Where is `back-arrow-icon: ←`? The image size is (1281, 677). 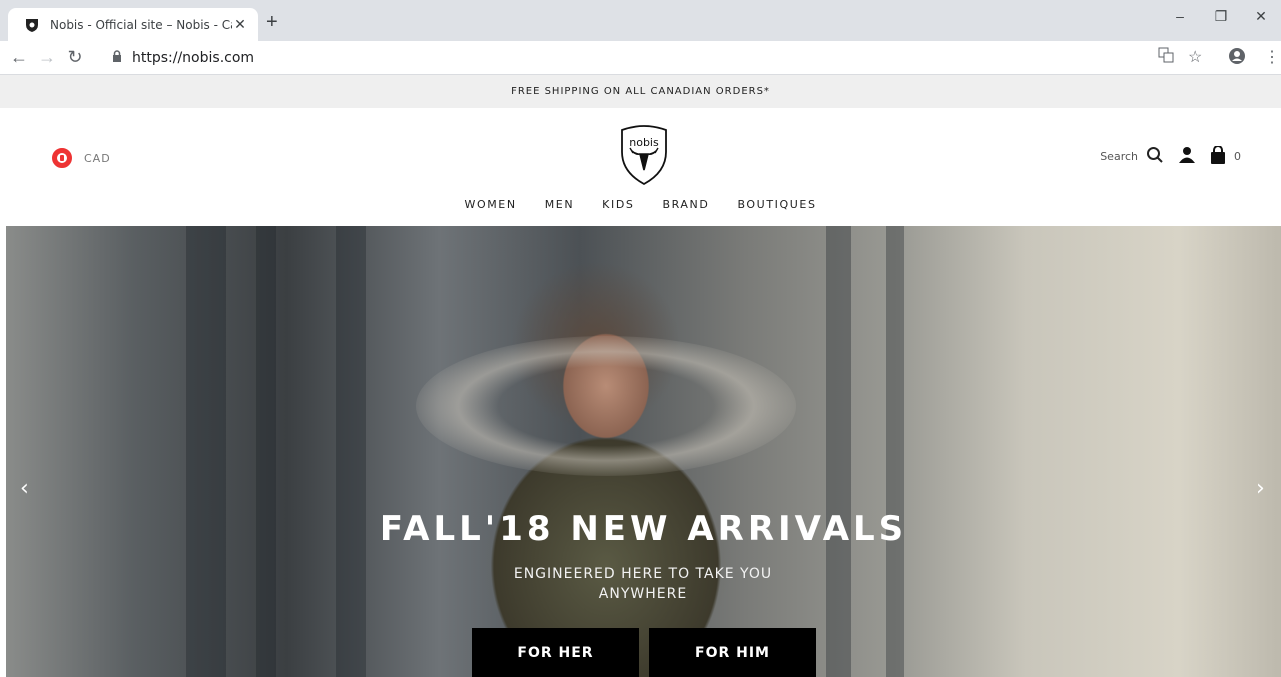
back-arrow-icon: ← is located at coordinates (19, 57).